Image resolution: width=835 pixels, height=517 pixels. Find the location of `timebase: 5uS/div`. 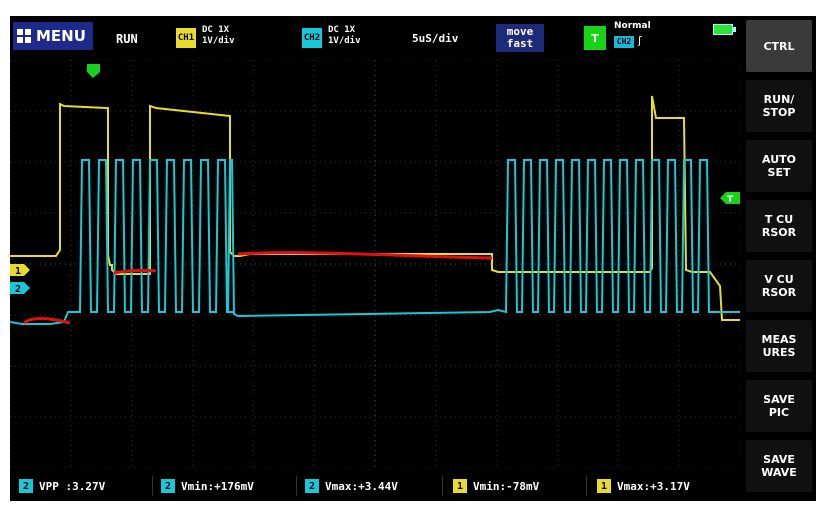

timebase: 5uS/div is located at coordinates (435, 38).